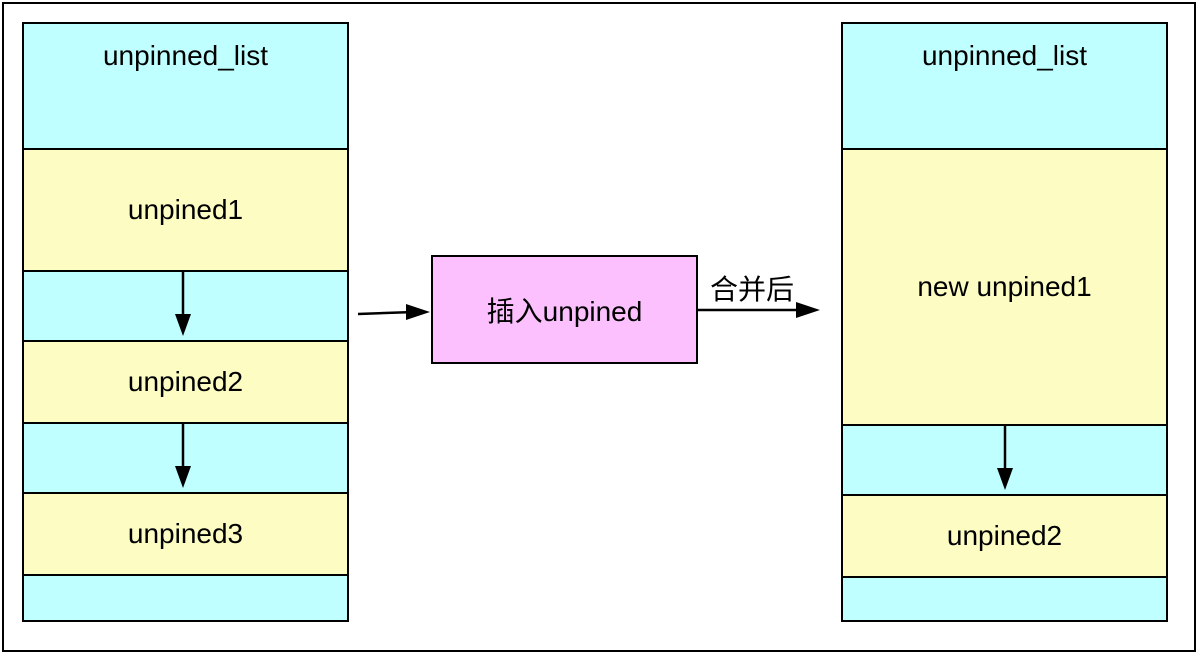 The image size is (1200, 656). Describe the element at coordinates (1004, 598) in the screenshot. I see `right-list-tail` at that location.